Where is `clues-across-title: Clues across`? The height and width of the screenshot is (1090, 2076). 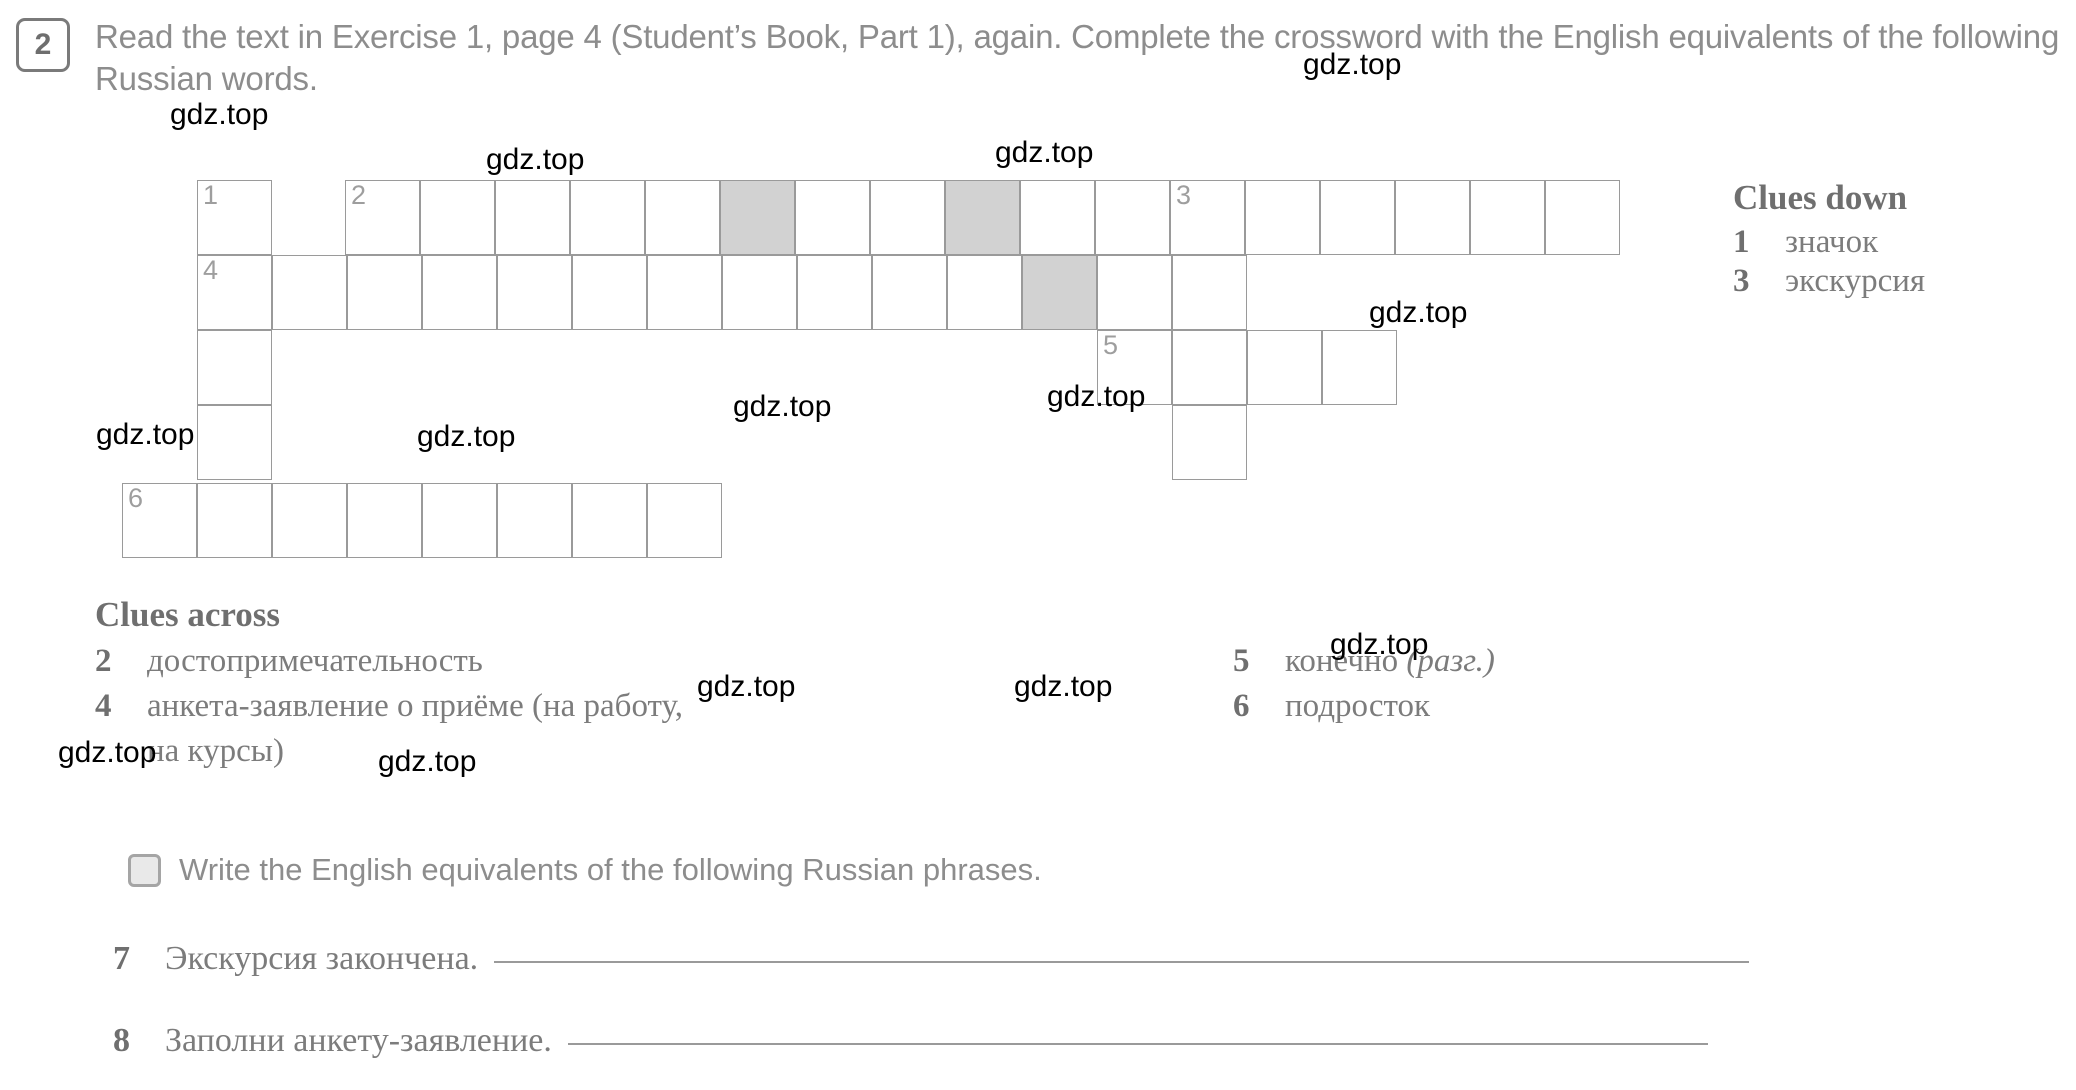
clues-across-title: Clues across is located at coordinates (188, 614).